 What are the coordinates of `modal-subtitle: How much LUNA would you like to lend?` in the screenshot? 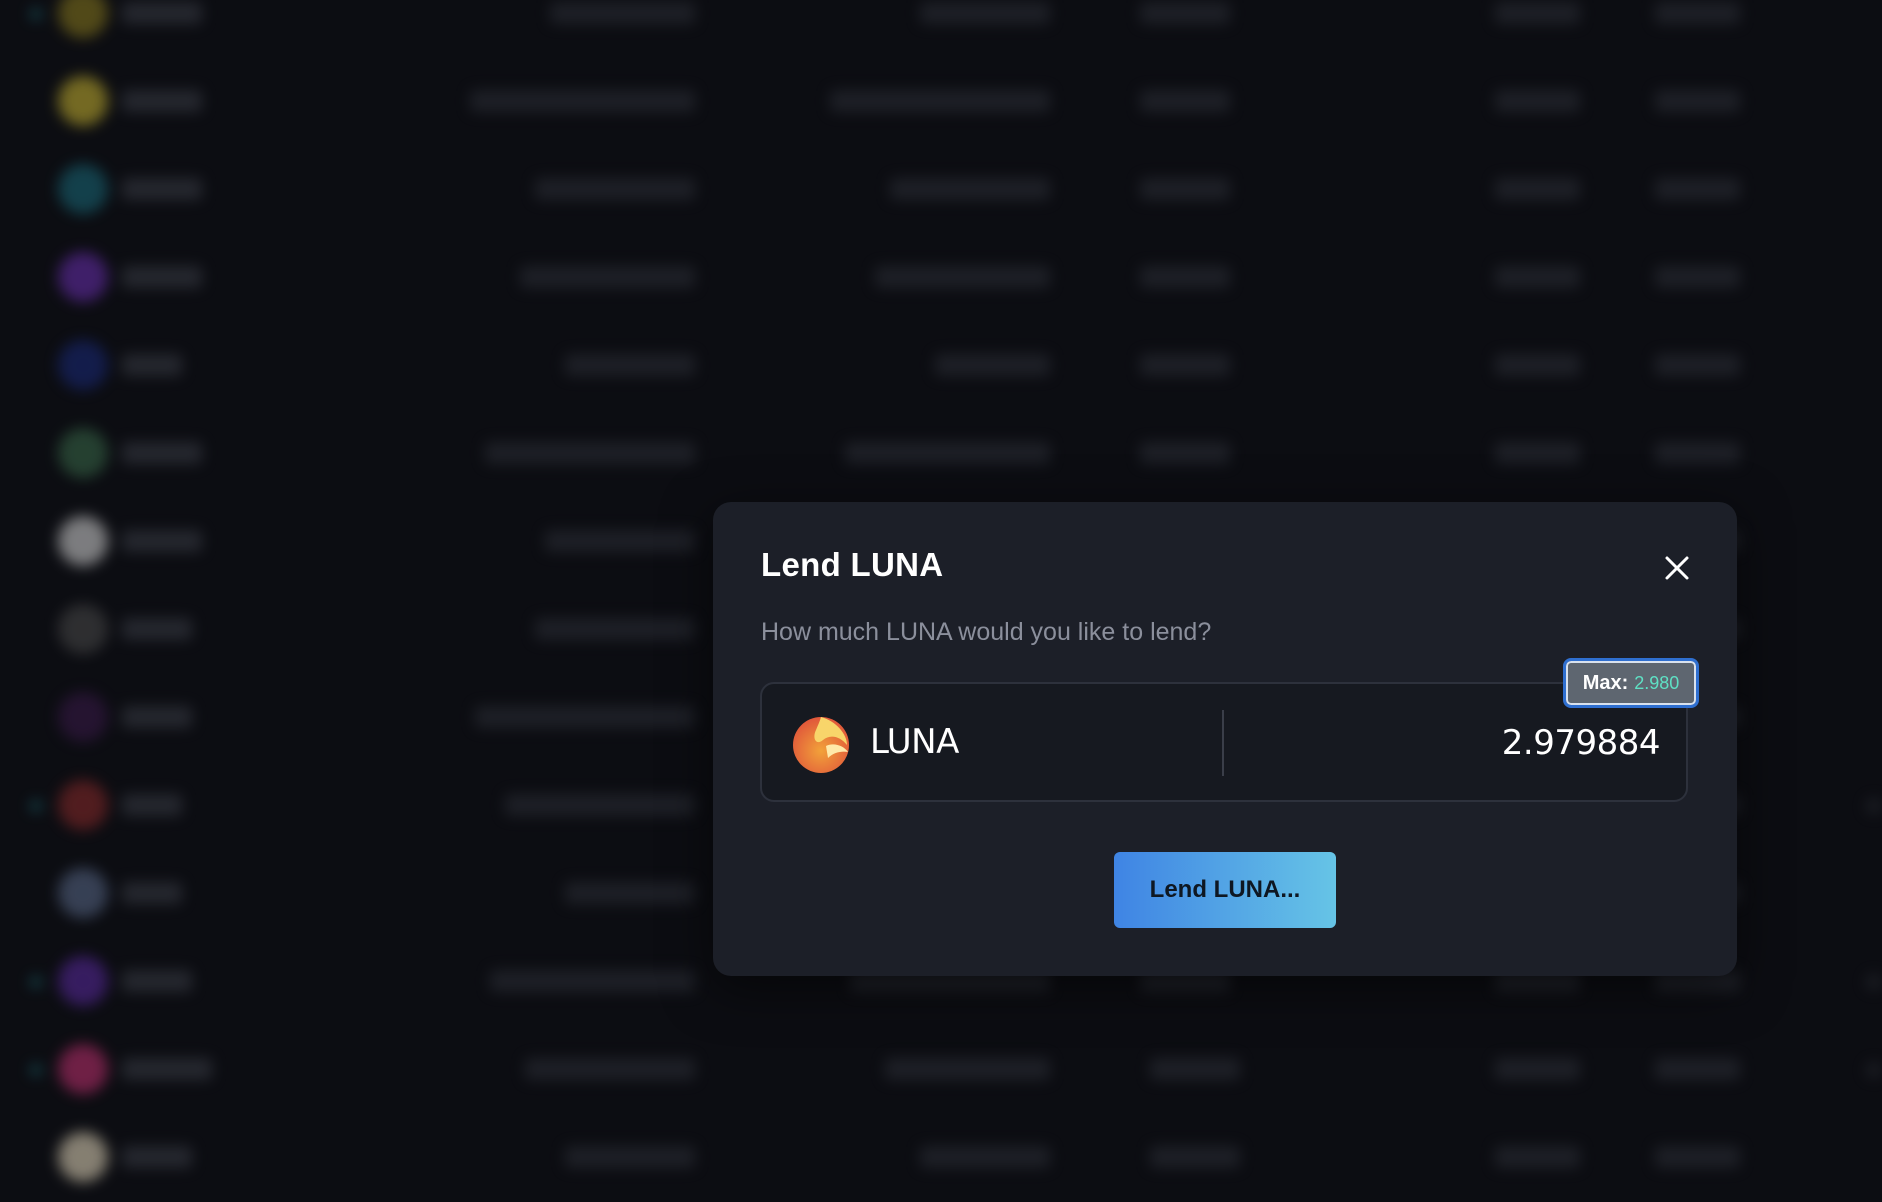 It's located at (986, 632).